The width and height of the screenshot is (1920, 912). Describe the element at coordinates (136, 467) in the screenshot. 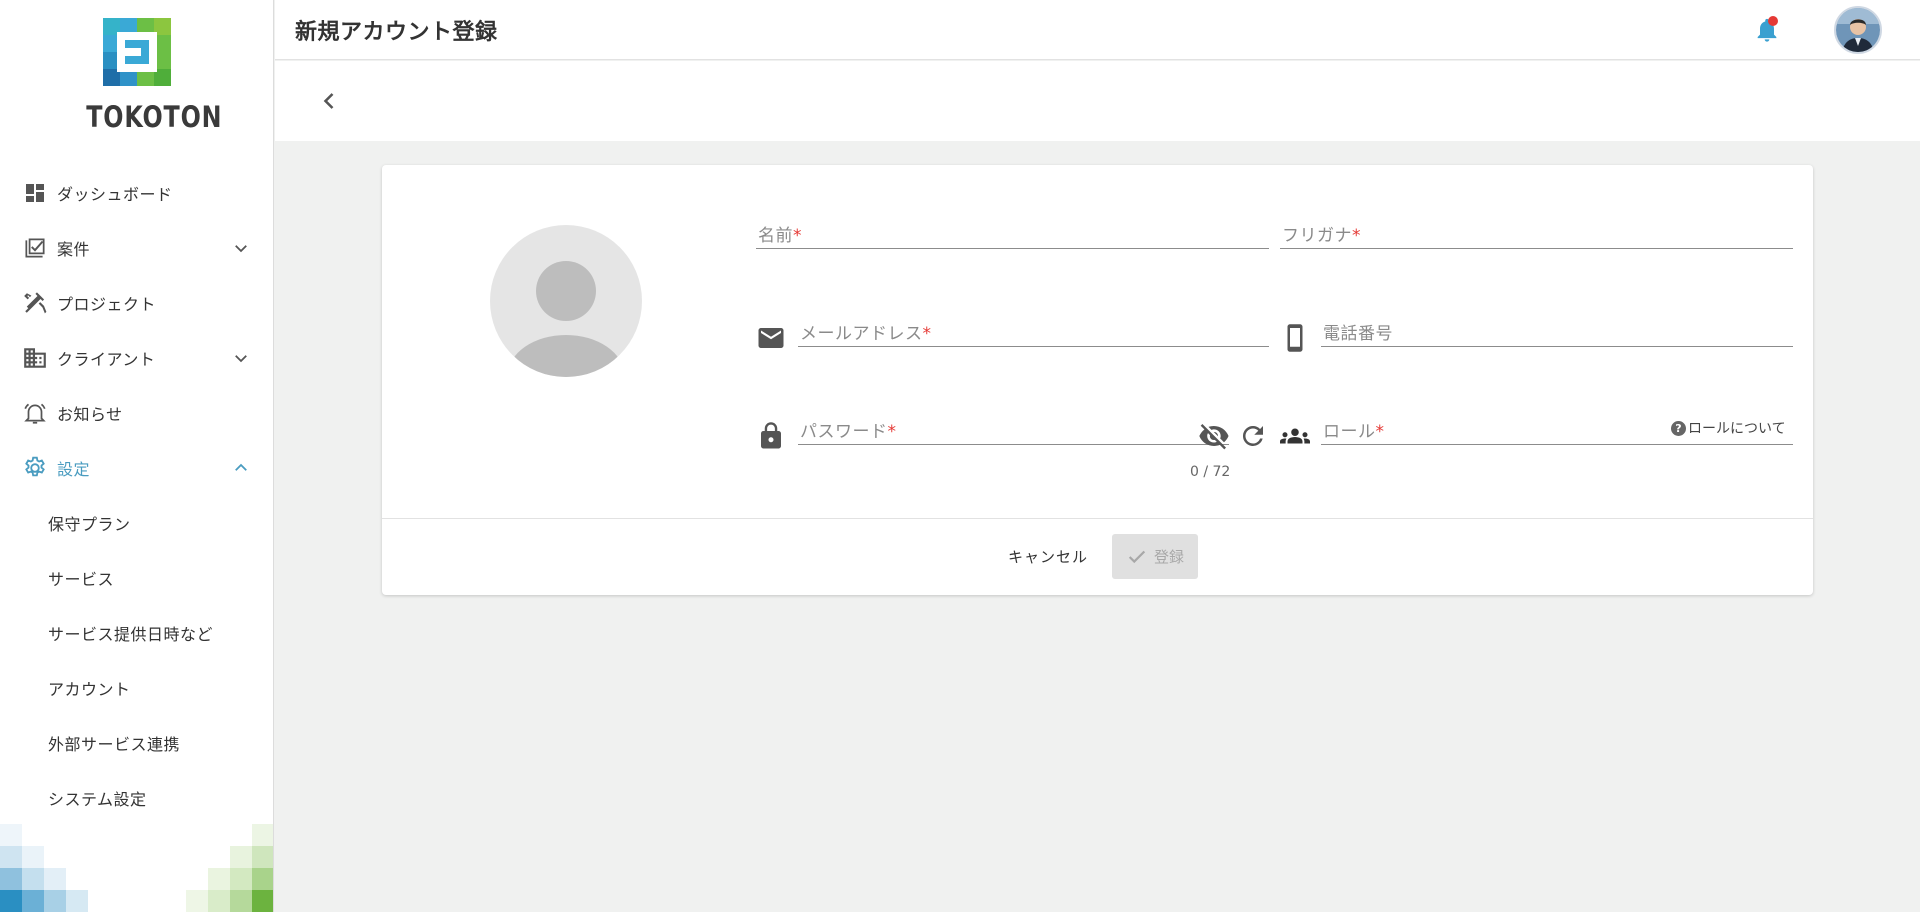

I see `sidebar-item-settings: 設定` at that location.